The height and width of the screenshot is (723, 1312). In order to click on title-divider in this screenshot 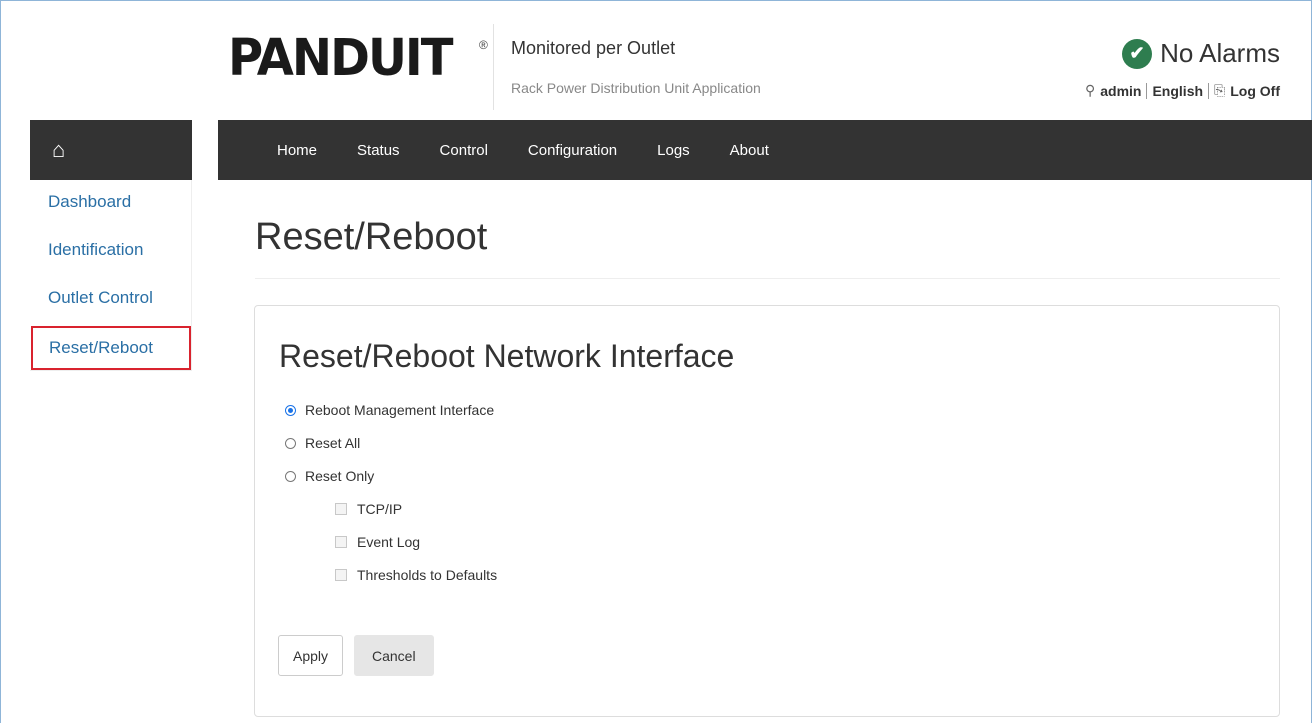, I will do `click(767, 278)`.